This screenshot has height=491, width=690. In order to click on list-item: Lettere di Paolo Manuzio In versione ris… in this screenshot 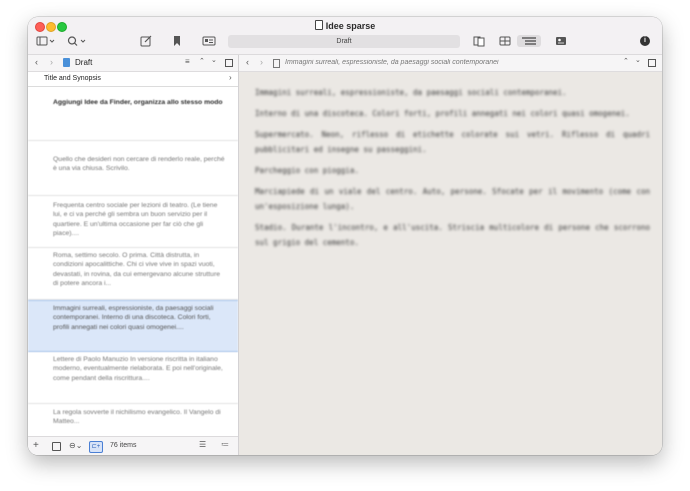, I will do `click(133, 378)`.